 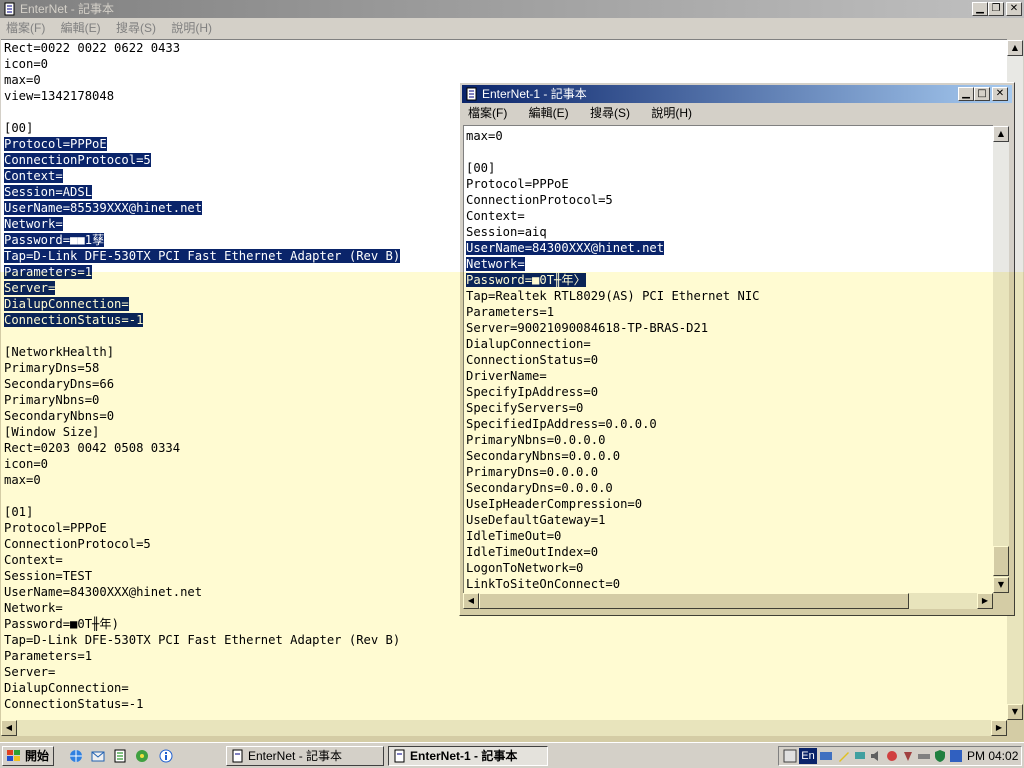 What do you see at coordinates (1001, 601) in the screenshot?
I see `size-grip` at bounding box center [1001, 601].